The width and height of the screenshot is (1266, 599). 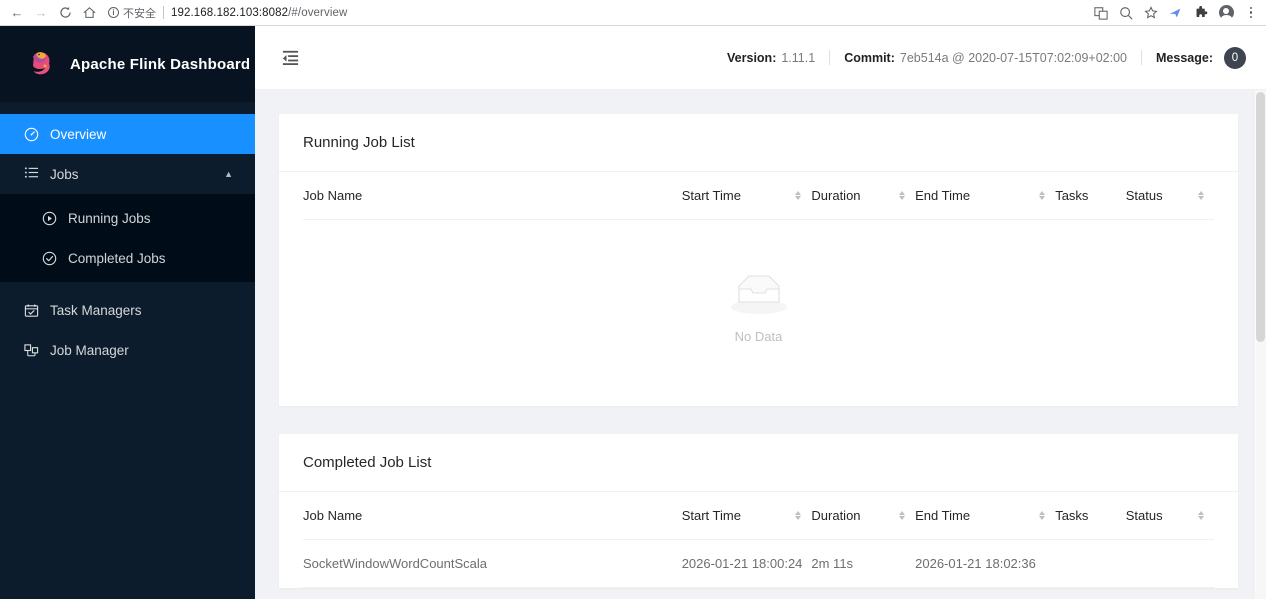 What do you see at coordinates (863, 563) in the screenshot?
I see `cell-duration: 2m 11s` at bounding box center [863, 563].